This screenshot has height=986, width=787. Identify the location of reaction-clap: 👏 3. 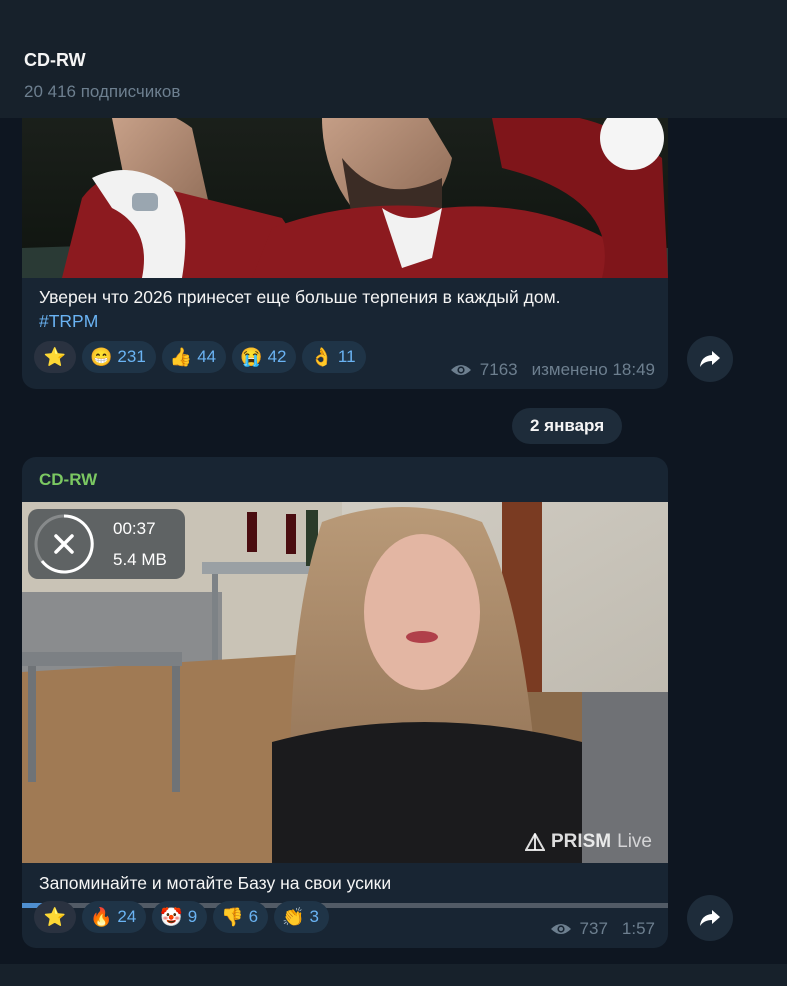
(302, 917).